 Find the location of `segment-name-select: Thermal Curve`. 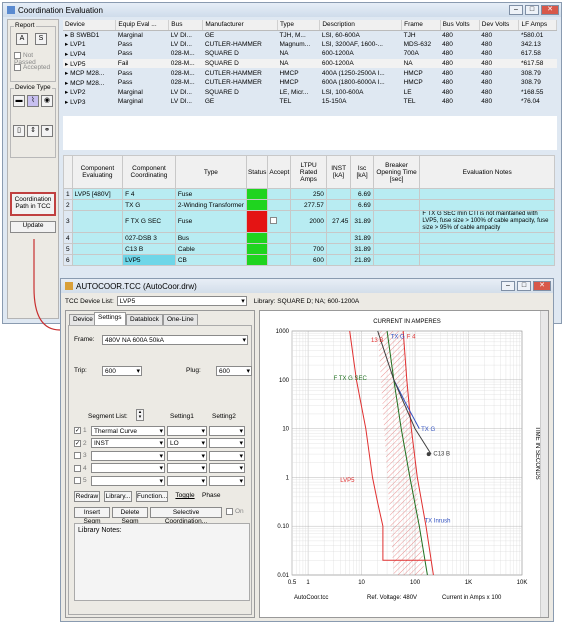

segment-name-select: Thermal Curve is located at coordinates (128, 430).